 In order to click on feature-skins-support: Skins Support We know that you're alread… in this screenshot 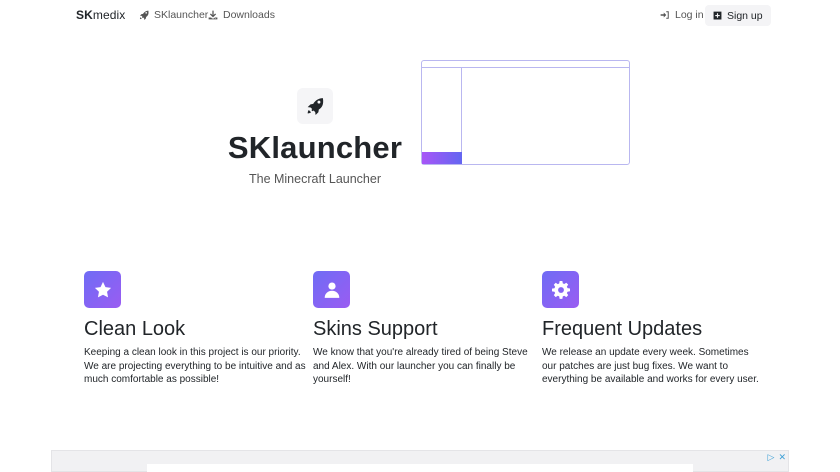, I will do `click(428, 329)`.